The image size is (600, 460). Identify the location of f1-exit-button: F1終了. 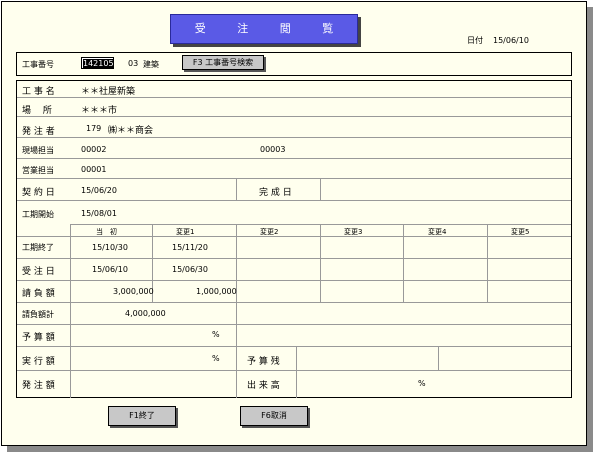
(142, 416).